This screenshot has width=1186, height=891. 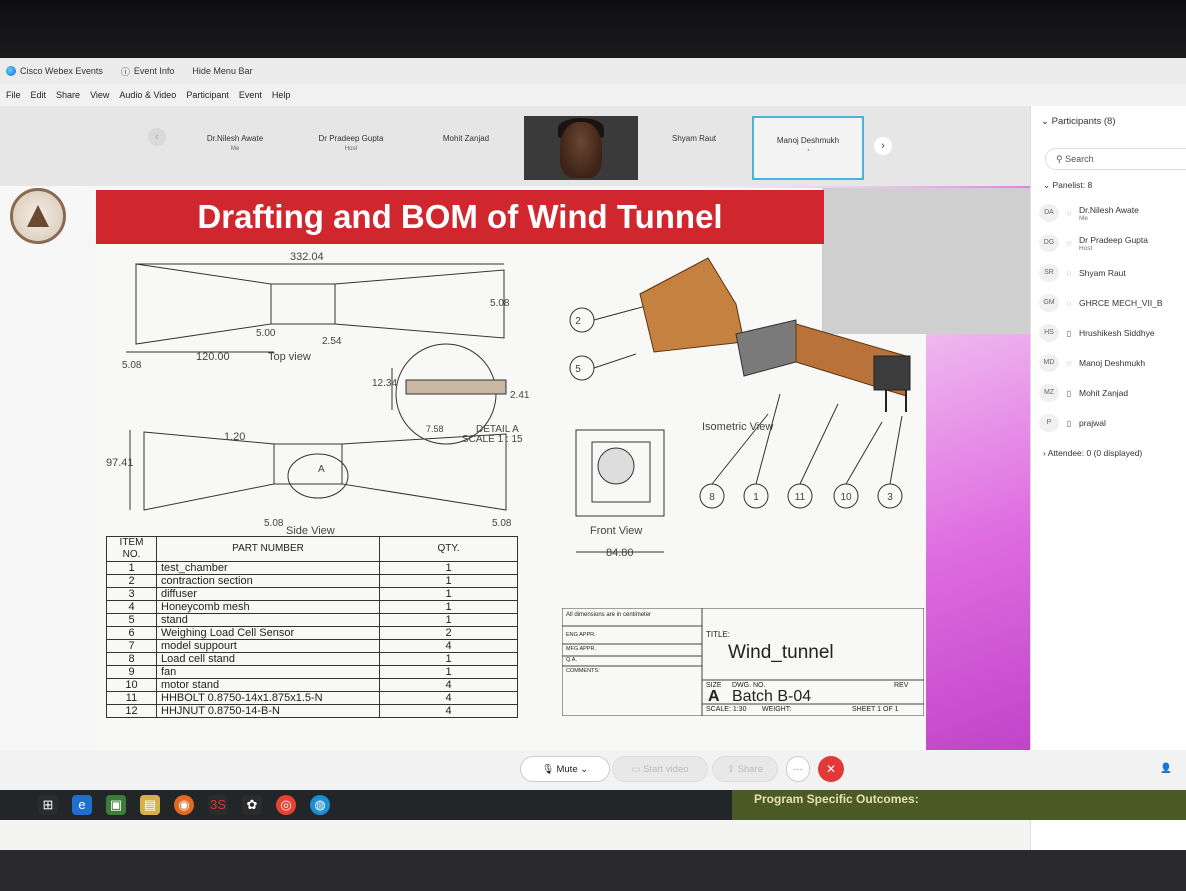 I want to click on avatar: SR, so click(x=1049, y=273).